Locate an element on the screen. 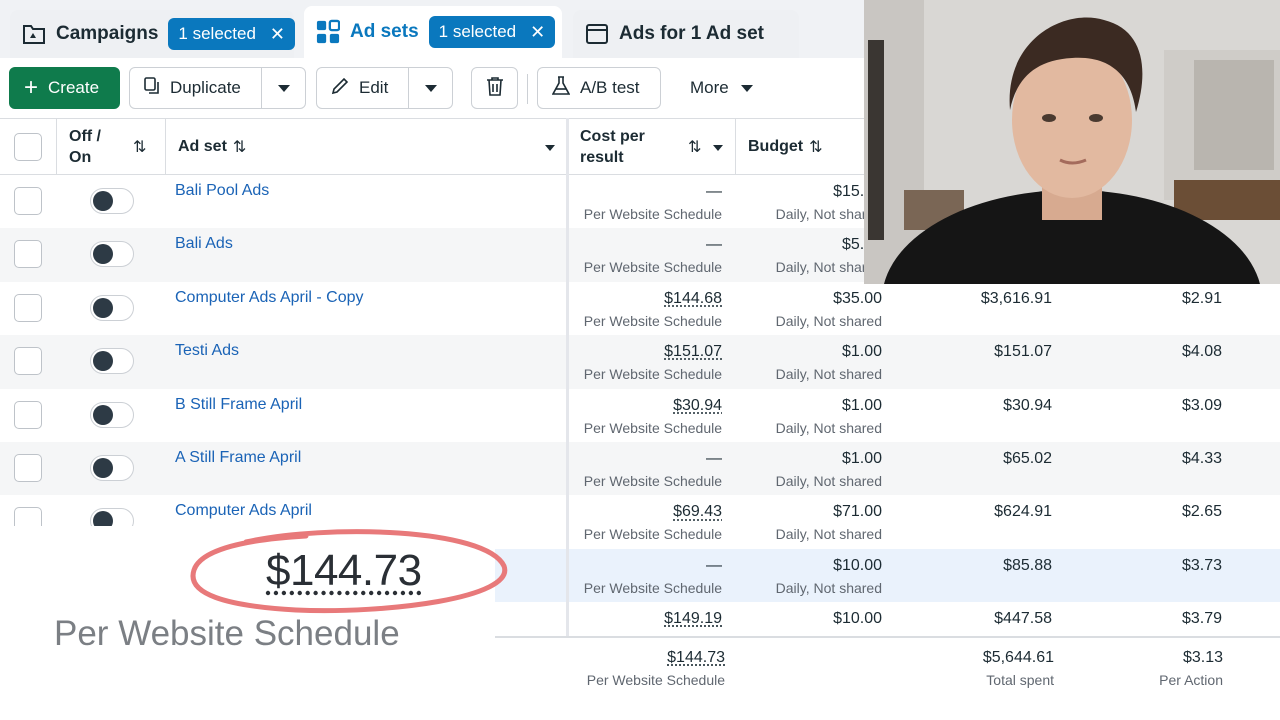 This screenshot has height=720, width=1280. ab-test-button: A/B test is located at coordinates (599, 88).